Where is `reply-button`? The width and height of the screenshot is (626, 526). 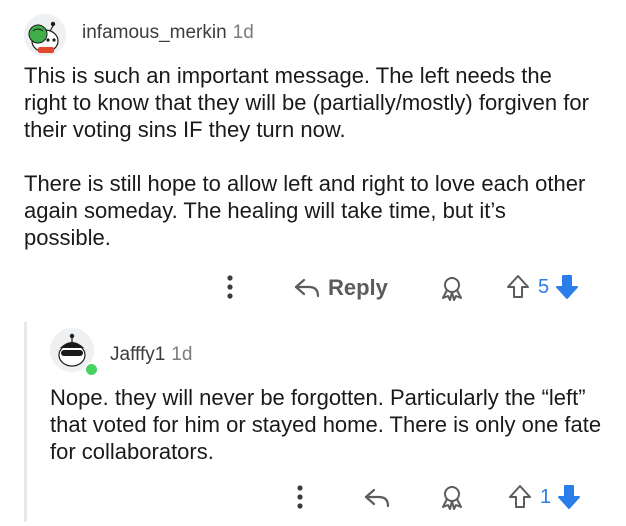
reply-button is located at coordinates (377, 498).